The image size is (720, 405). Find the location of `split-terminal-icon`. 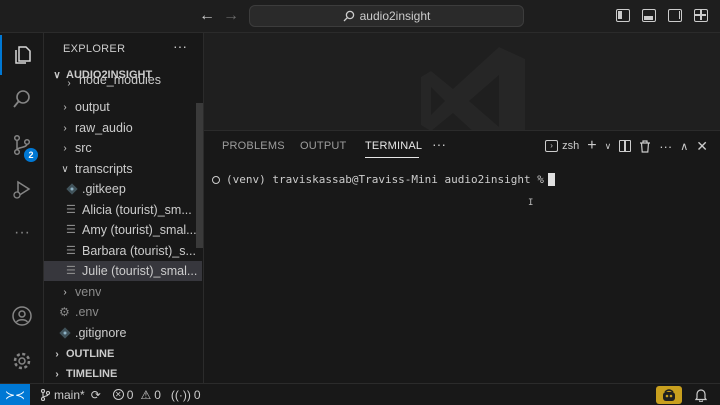

split-terminal-icon is located at coordinates (625, 146).